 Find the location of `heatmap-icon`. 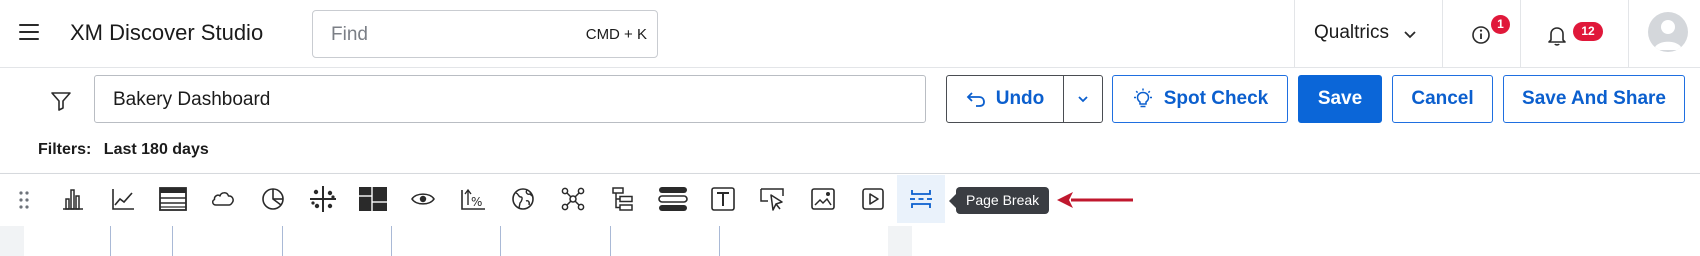

heatmap-icon is located at coordinates (373, 199).